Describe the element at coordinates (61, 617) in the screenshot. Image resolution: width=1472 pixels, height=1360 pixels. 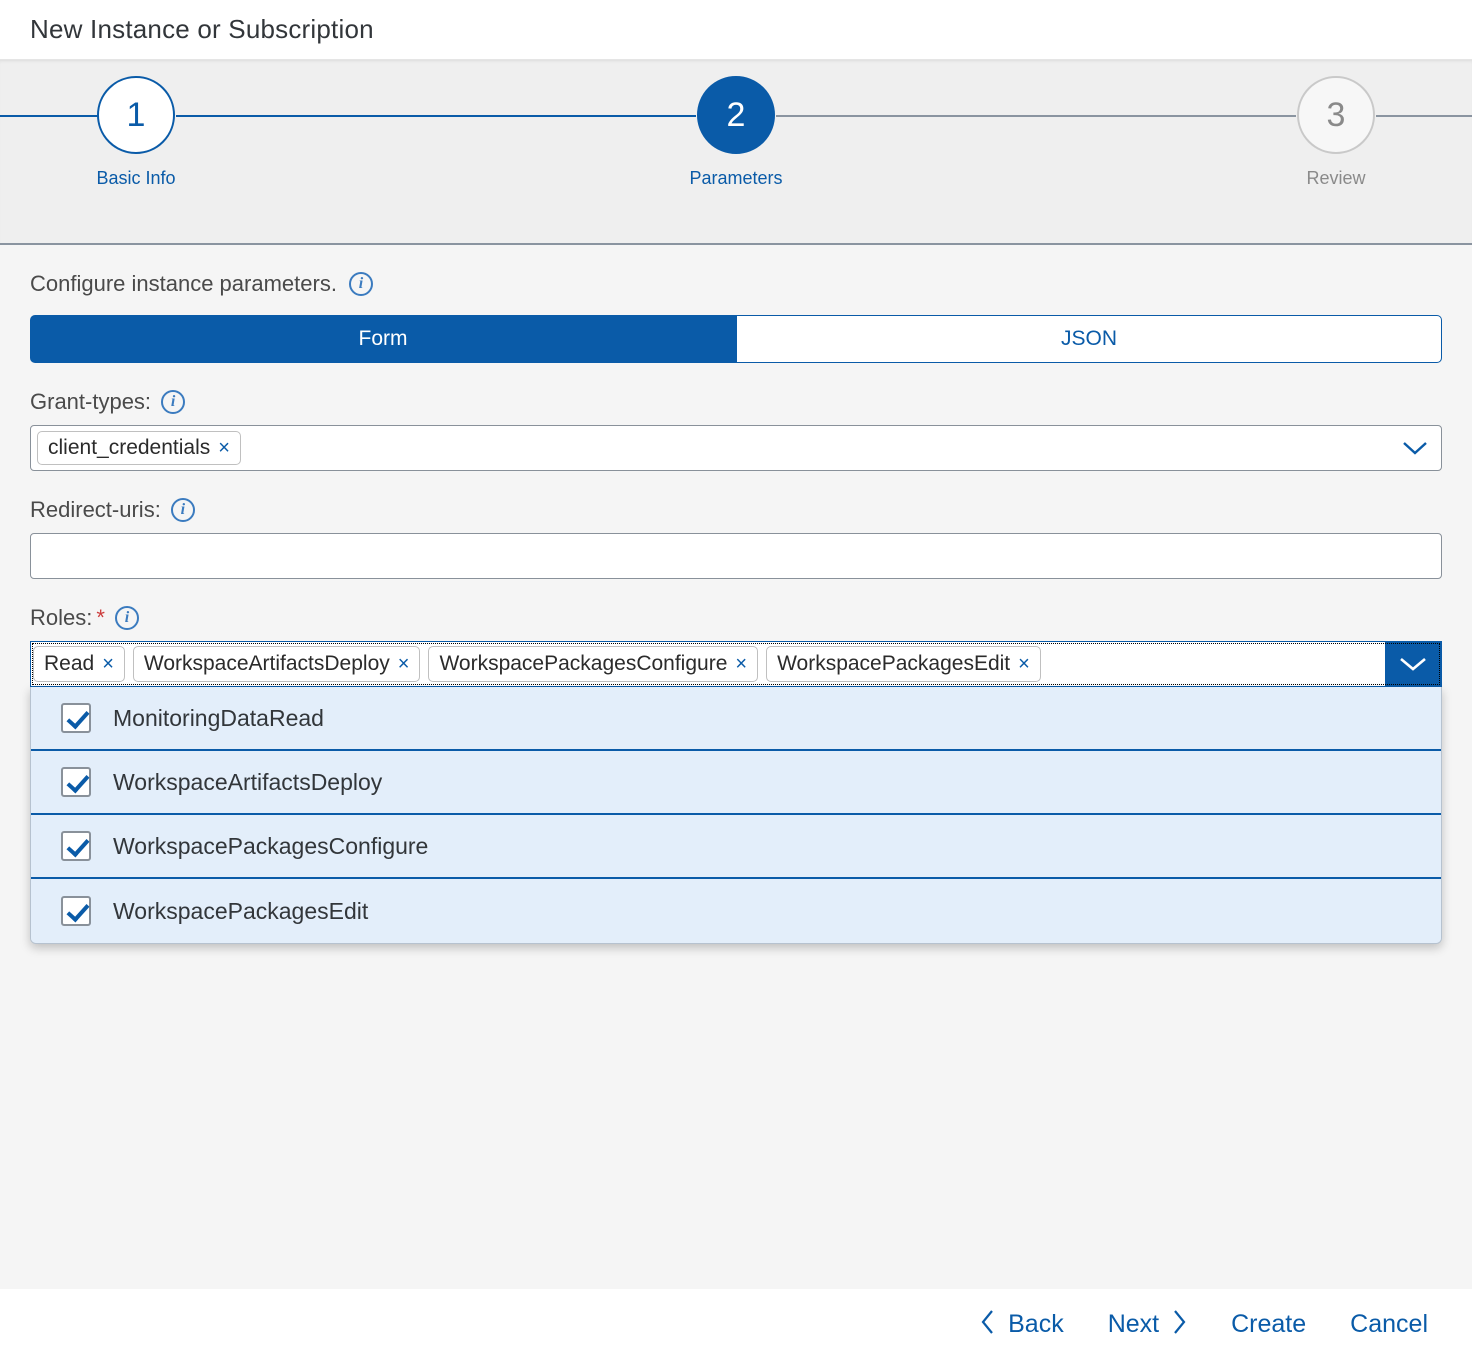
I see `roles-label: Roles:` at that location.